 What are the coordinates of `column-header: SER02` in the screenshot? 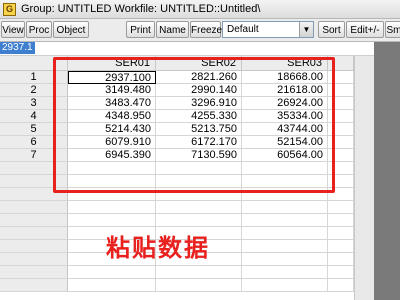 It's located at (199, 63).